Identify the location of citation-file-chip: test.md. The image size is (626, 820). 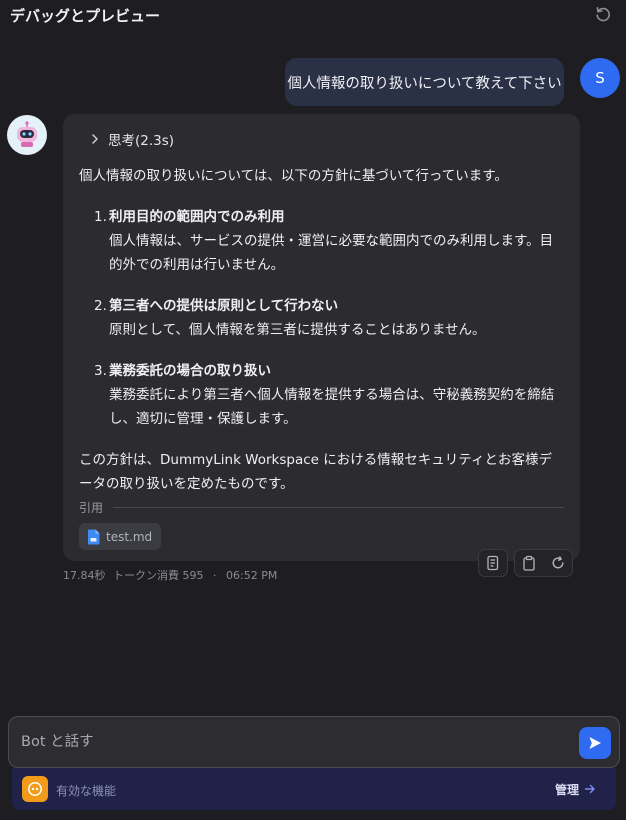
(120, 536).